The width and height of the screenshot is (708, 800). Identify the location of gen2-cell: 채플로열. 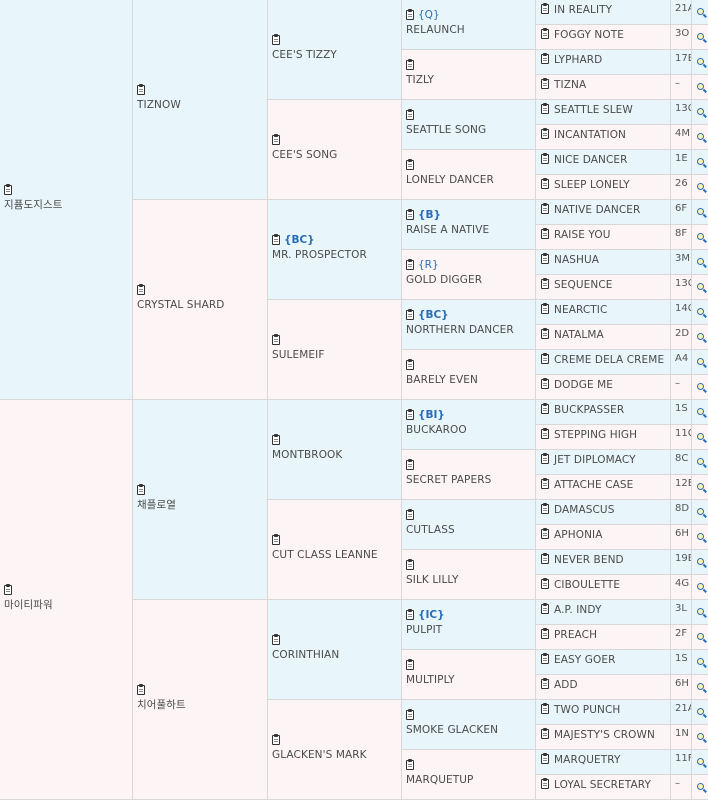
(200, 500).